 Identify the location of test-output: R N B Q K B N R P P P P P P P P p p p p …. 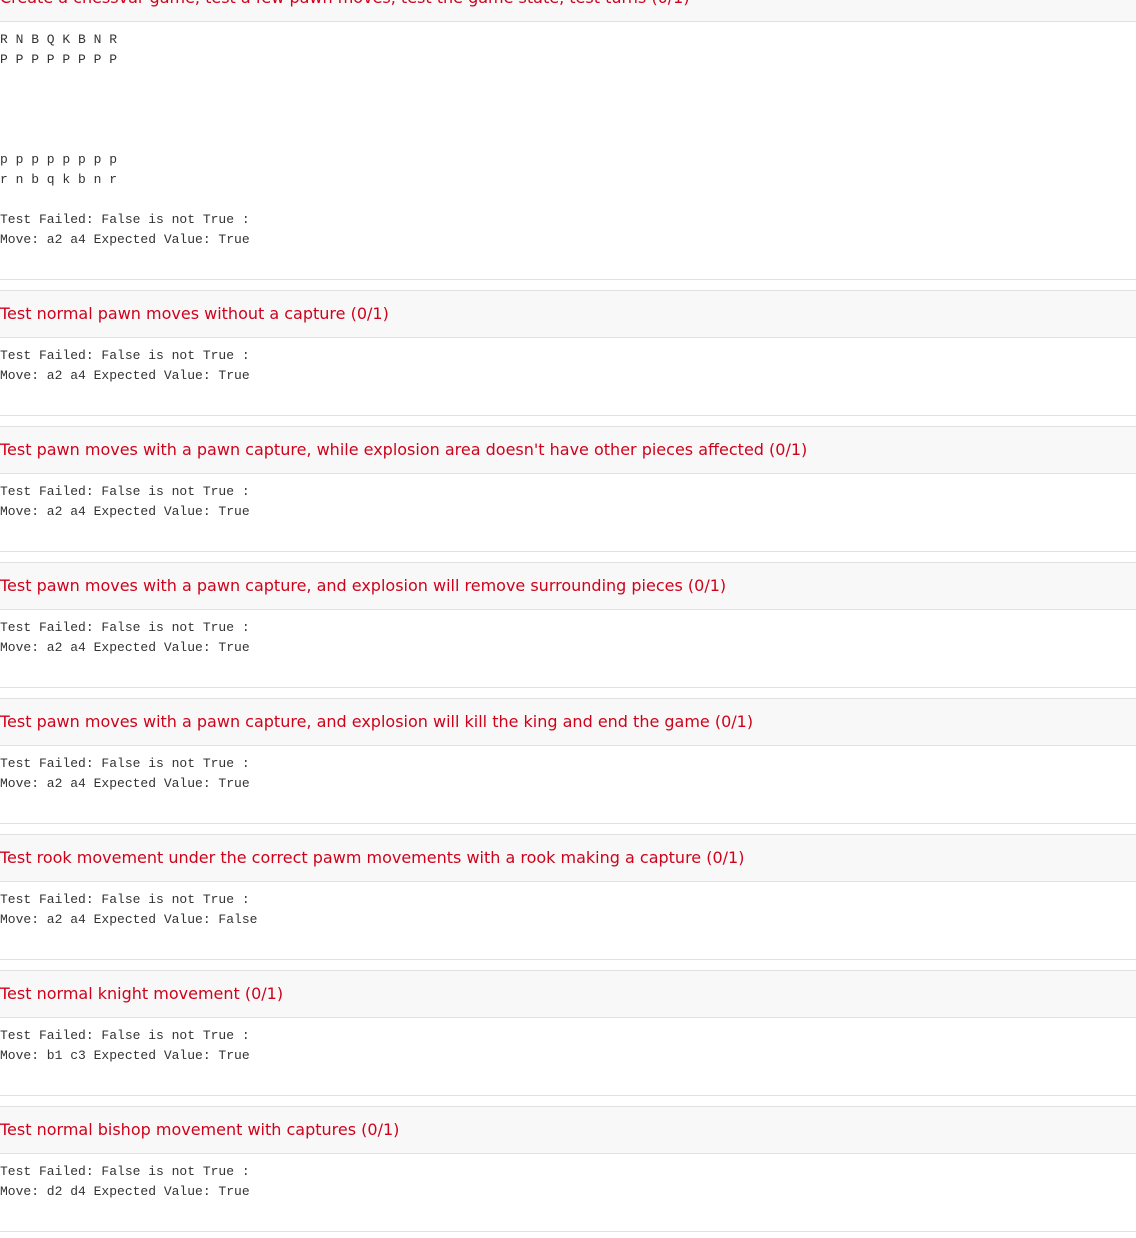
(125, 139).